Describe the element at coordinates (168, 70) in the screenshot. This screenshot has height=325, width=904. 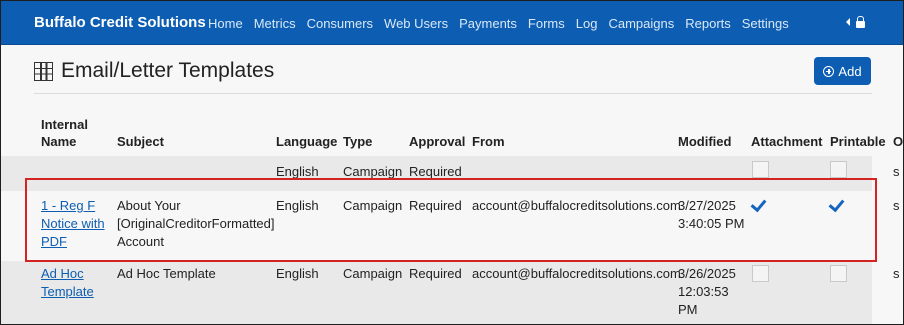
I see `page-title: Email/Letter Templates` at that location.